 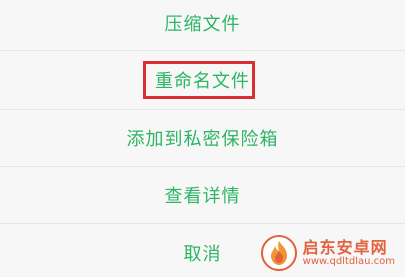 I want to click on watermark-title: 启东安卓网, so click(x=345, y=247).